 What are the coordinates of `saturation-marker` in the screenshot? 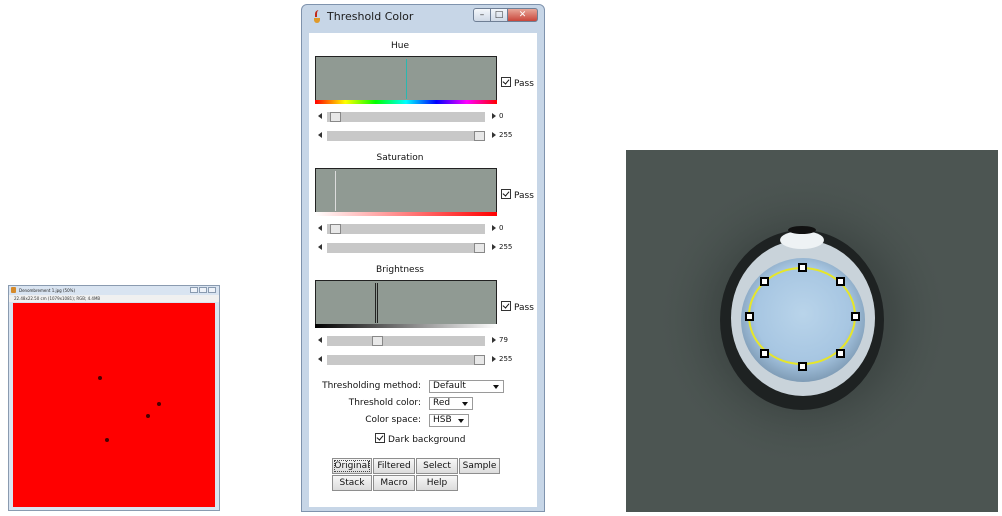 It's located at (335, 191).